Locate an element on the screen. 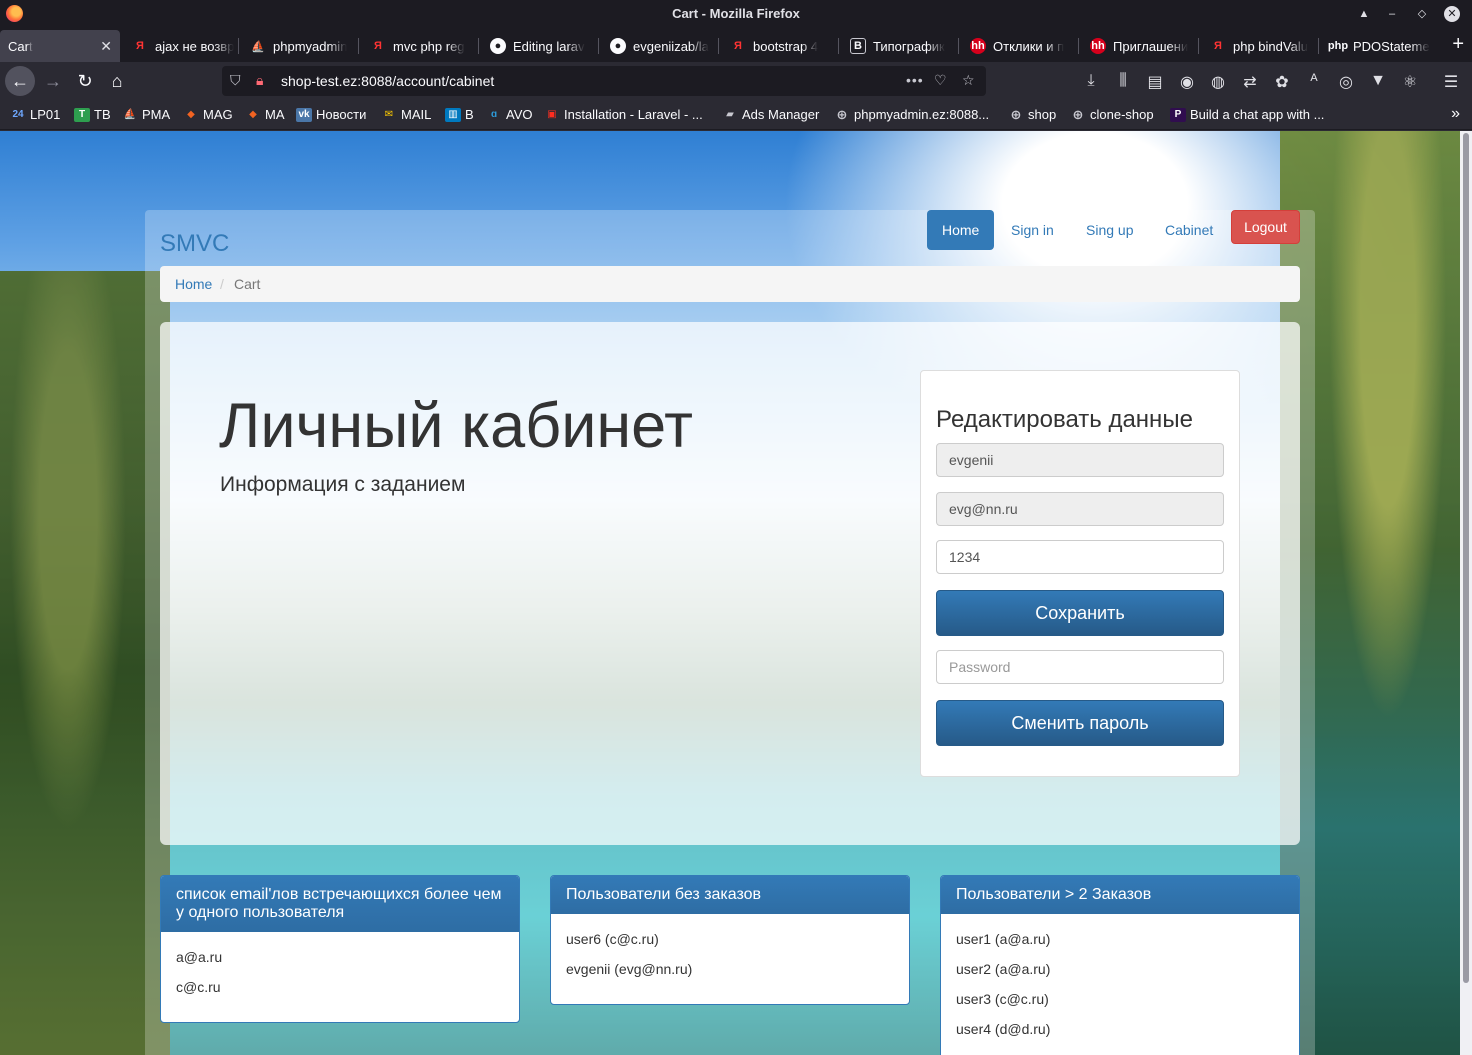 The height and width of the screenshot is (1055, 1472). window-minimize-icon: – is located at coordinates (1392, 14).